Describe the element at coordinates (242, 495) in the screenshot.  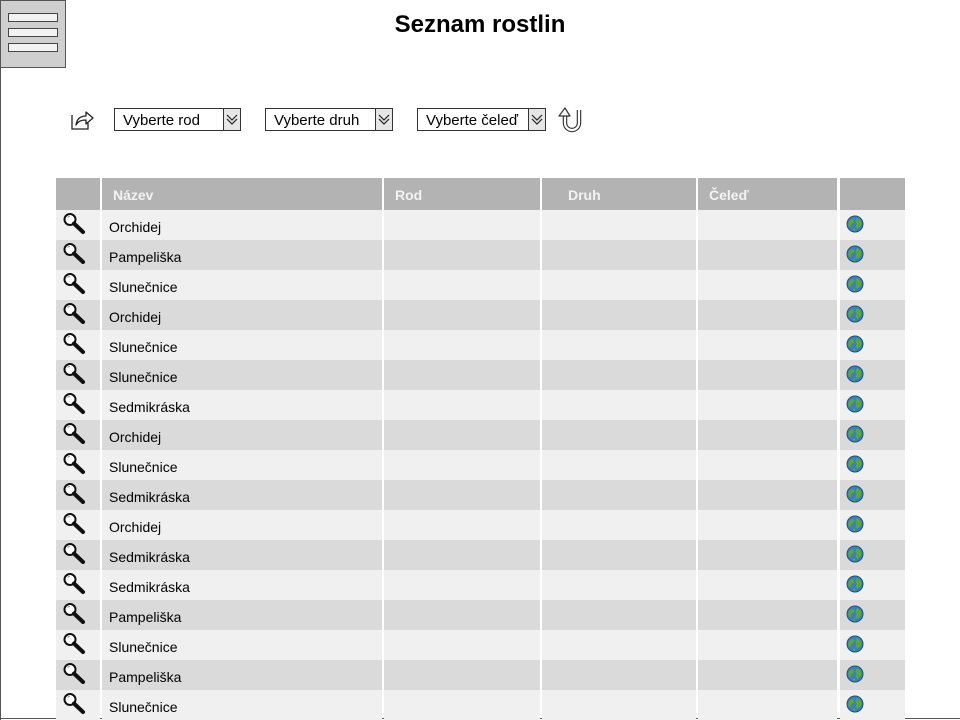
I see `plant-name-cell: Sedmikráska` at that location.